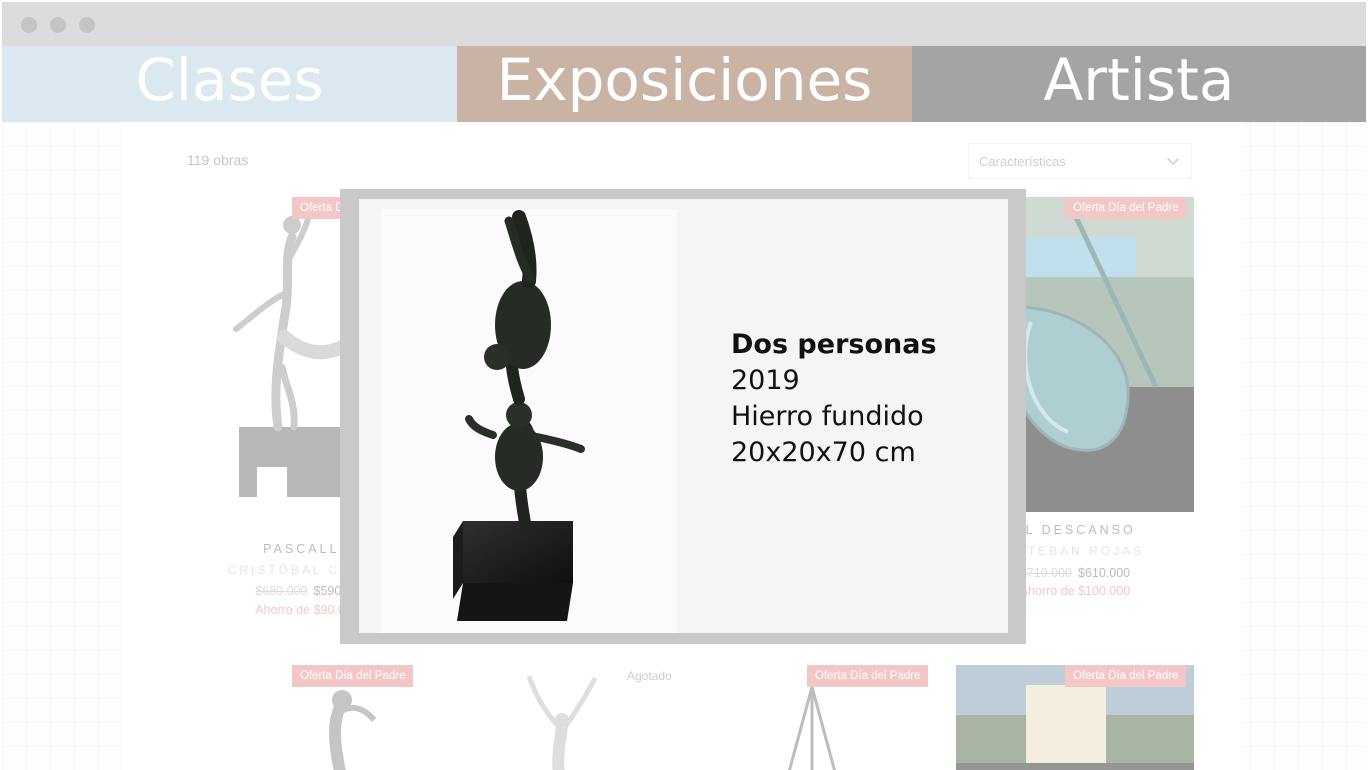 Image resolution: width=1368 pixels, height=770 pixels. I want to click on window-close-dot, so click(29, 25).